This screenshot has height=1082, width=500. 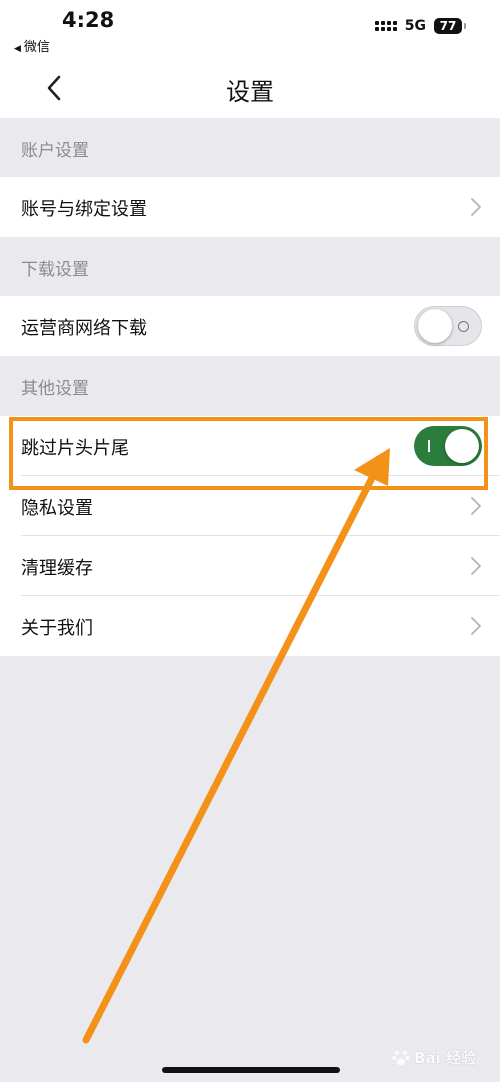 I want to click on row-label: 跳过片头片尾, so click(x=75, y=448).